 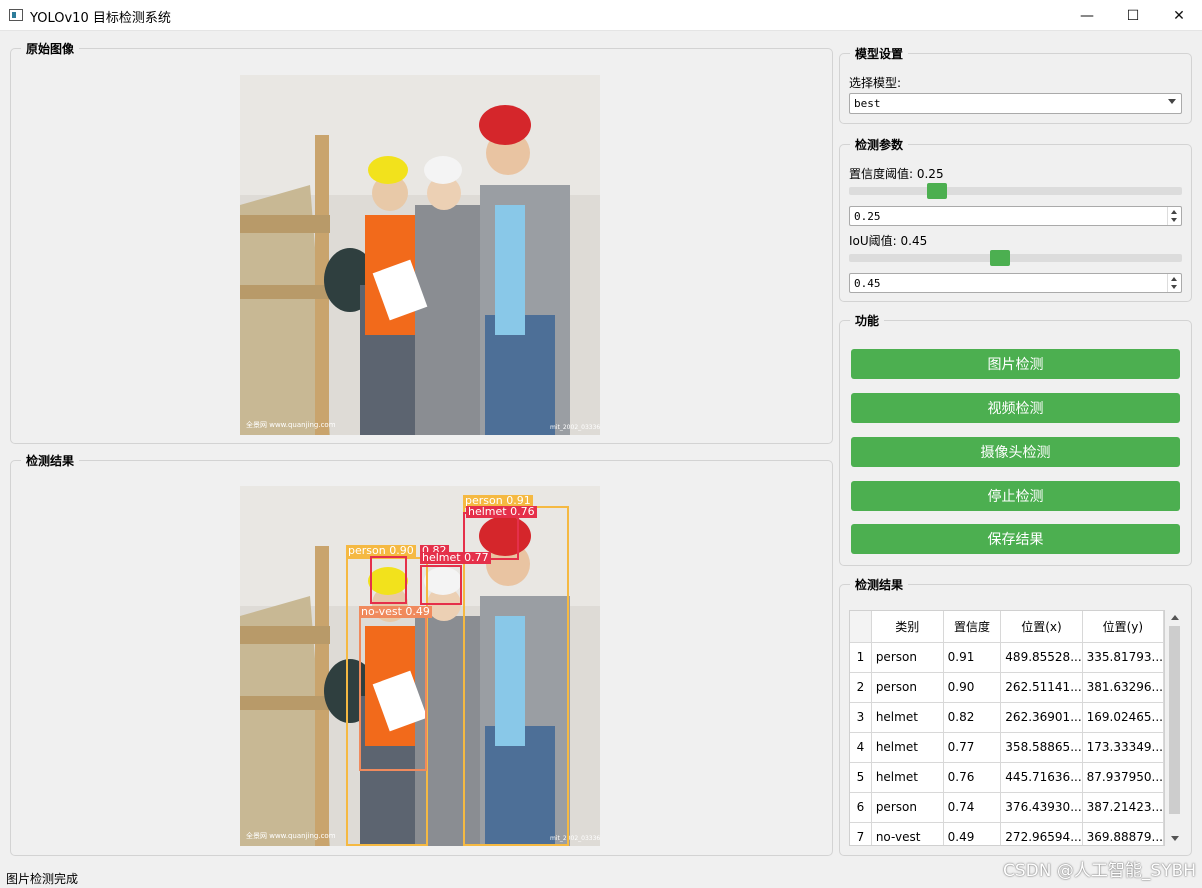 I want to click on row-number: 2, so click(x=861, y=687).